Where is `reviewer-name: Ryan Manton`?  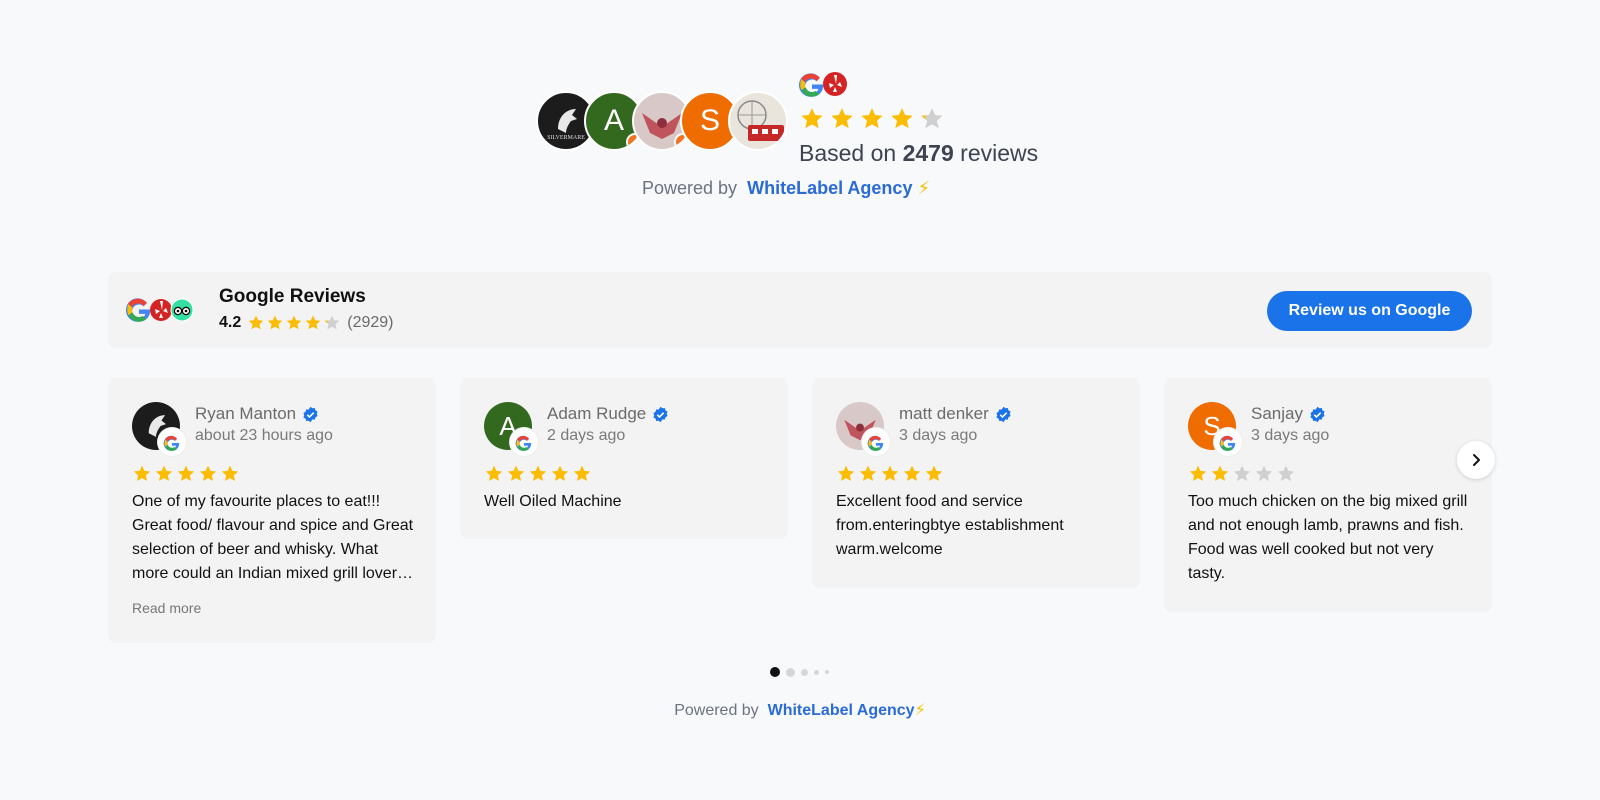
reviewer-name: Ryan Manton is located at coordinates (257, 414).